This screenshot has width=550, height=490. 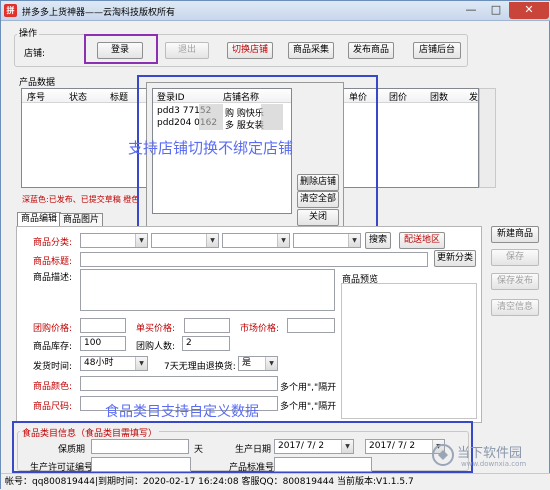 I want to click on title-label: 商品标题:, so click(x=53, y=262).